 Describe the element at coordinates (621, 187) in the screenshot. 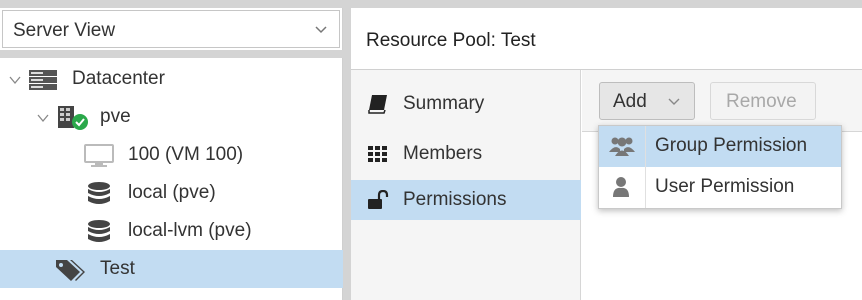

I see `user-icon` at that location.